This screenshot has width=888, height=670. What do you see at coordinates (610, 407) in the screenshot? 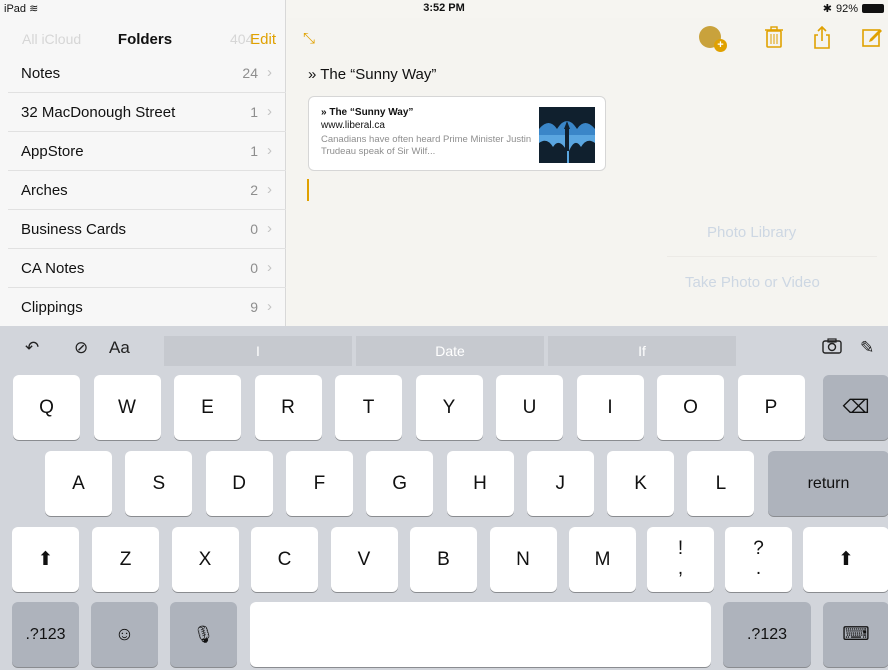
I see `key-i: I` at bounding box center [610, 407].